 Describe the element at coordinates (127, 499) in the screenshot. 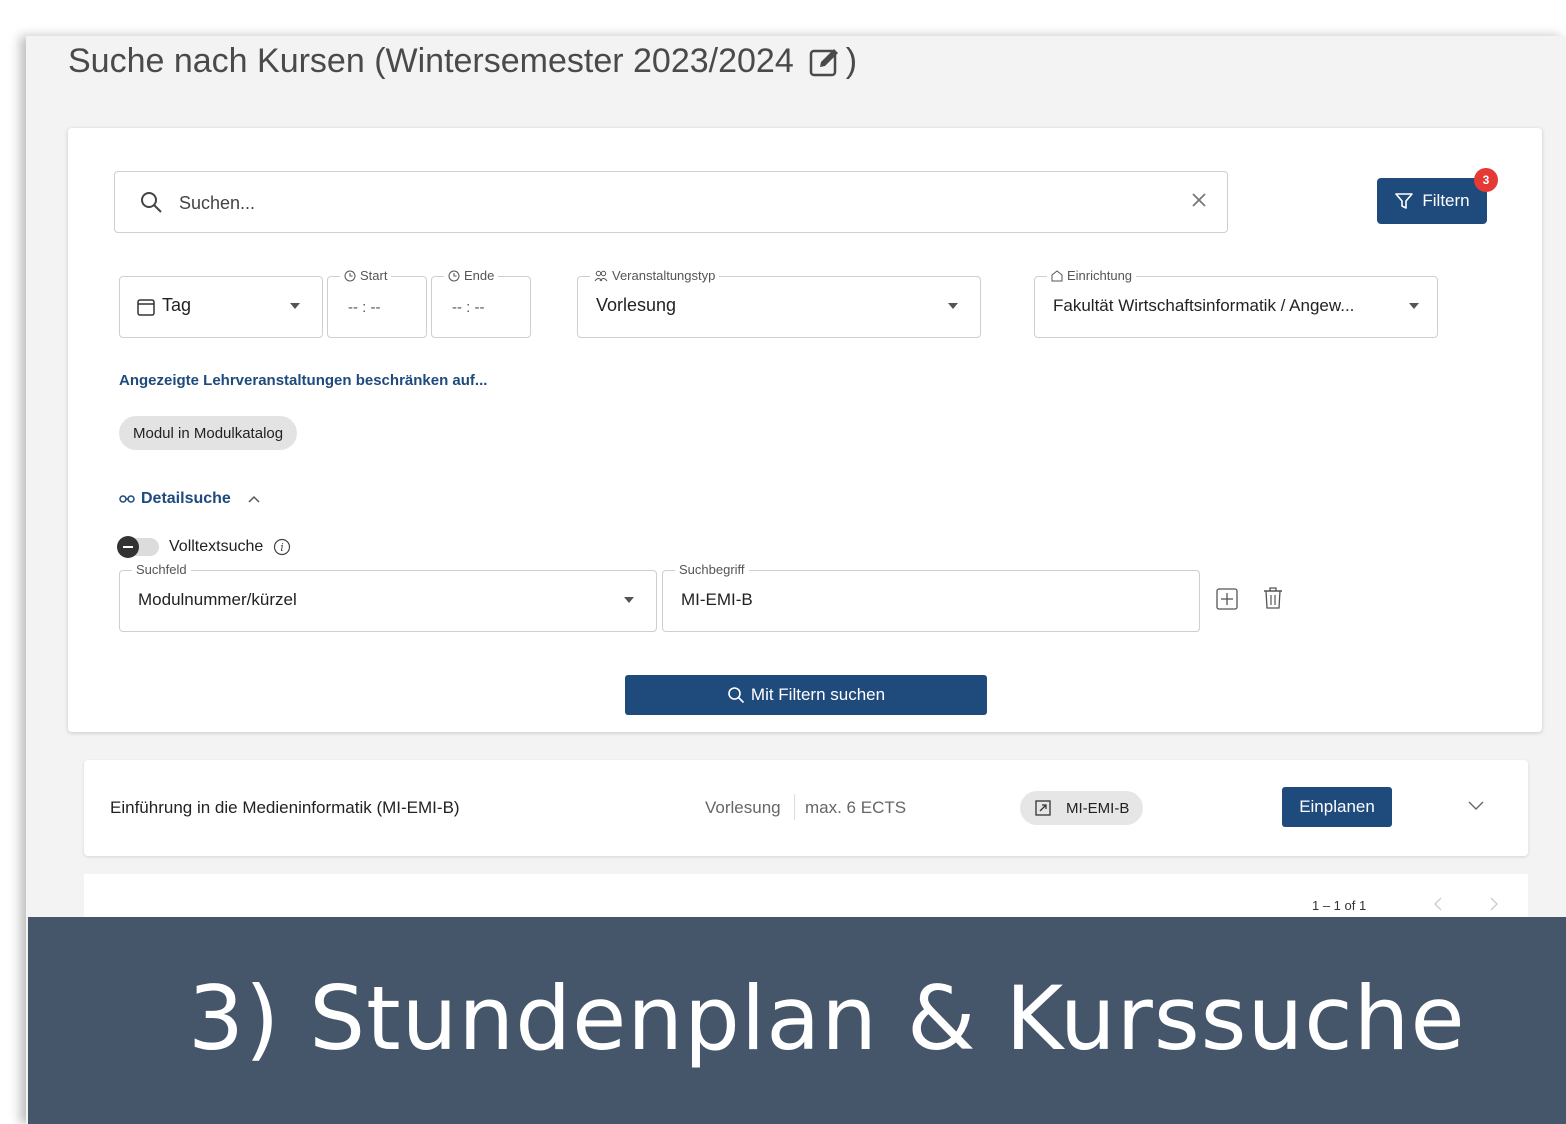

I see `glasses-icon` at that location.